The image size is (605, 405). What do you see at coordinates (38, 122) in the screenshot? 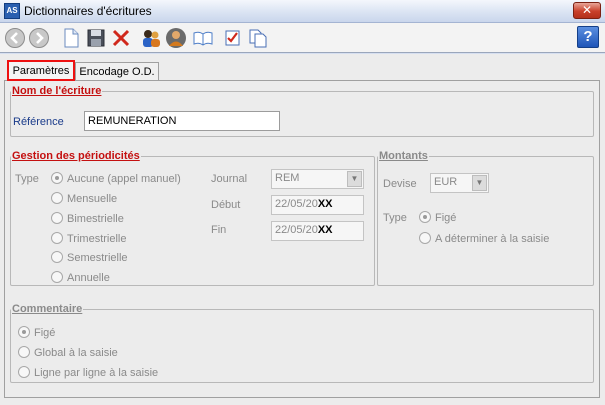
I see `reference-label: Référence` at bounding box center [38, 122].